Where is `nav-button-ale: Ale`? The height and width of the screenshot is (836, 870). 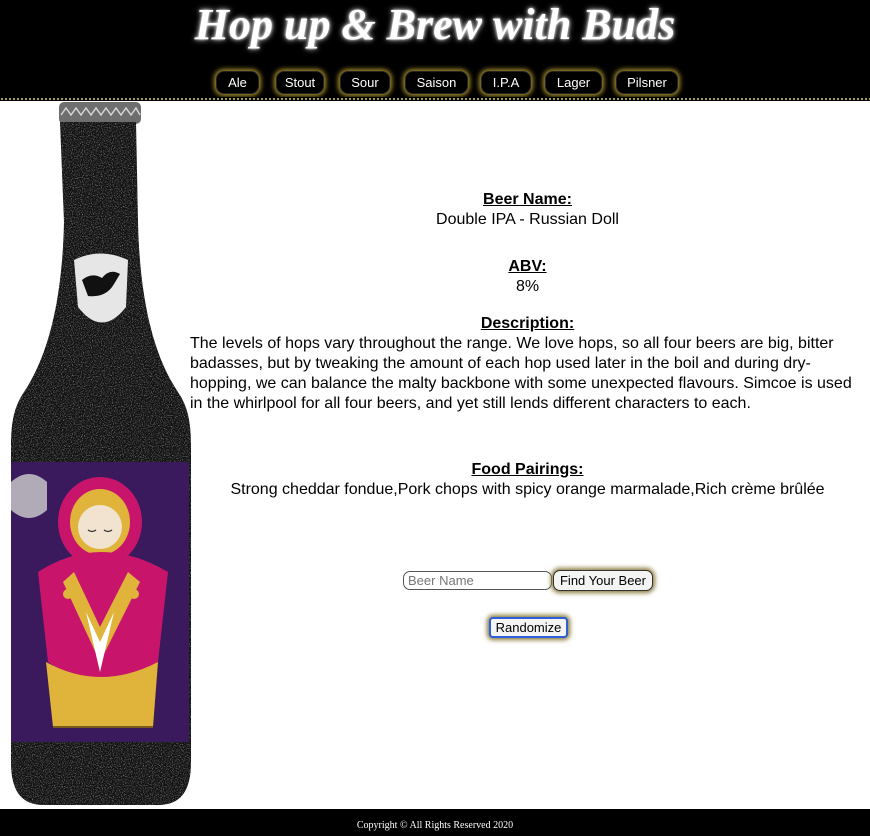
nav-button-ale: Ale is located at coordinates (237, 82).